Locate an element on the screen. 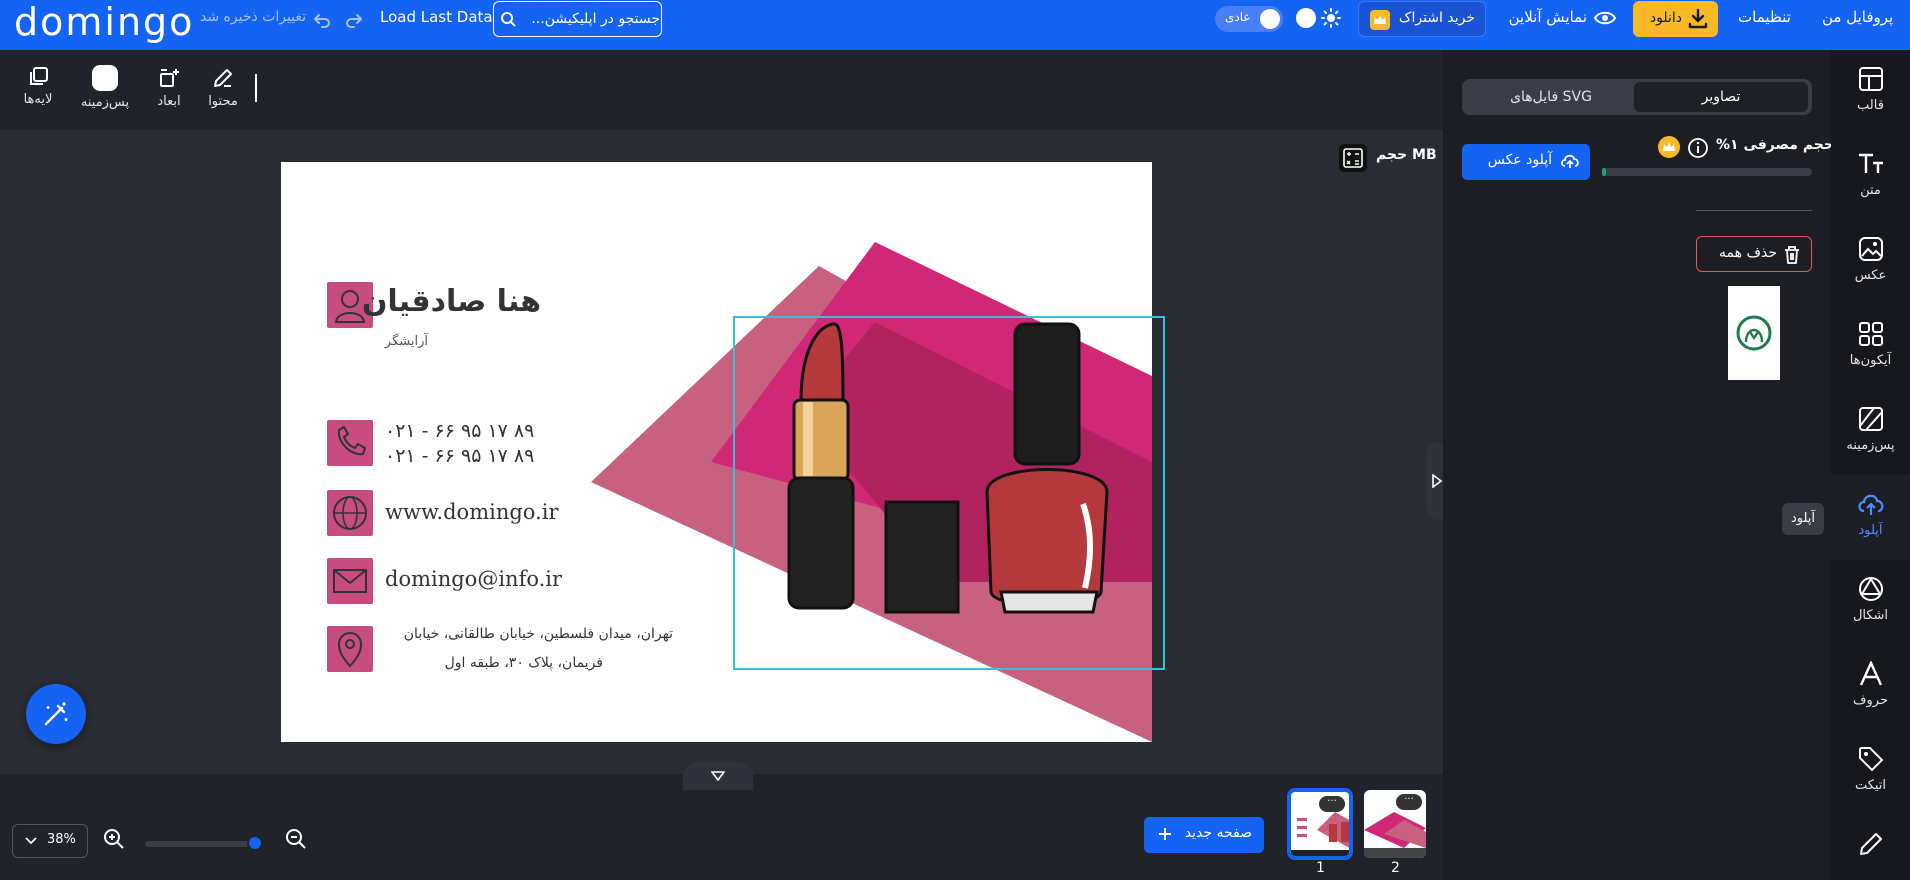  cloud-upload-icon is located at coordinates (1570, 161).